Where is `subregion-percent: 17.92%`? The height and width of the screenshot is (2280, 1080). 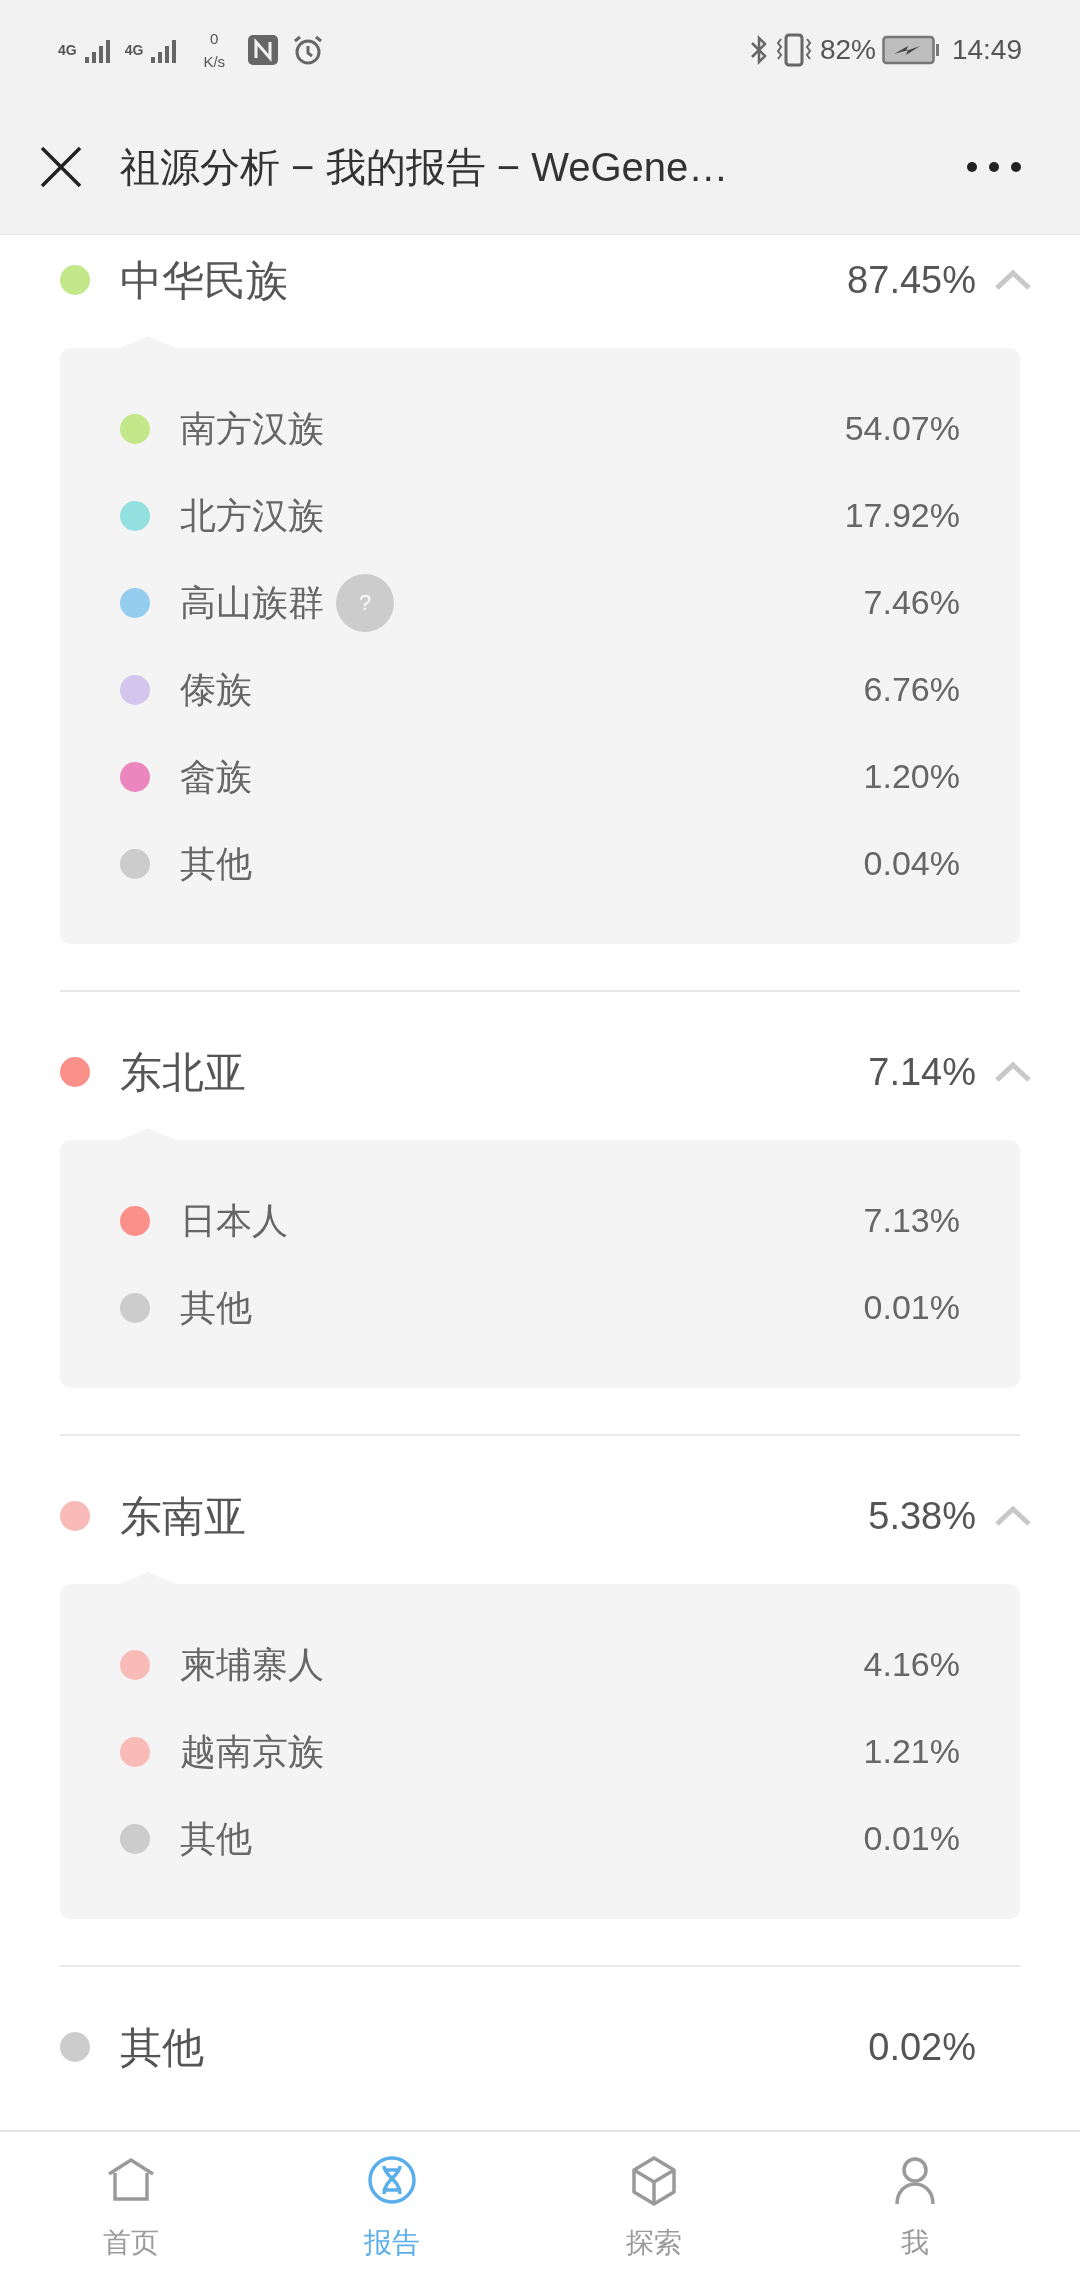 subregion-percent: 17.92% is located at coordinates (902, 515).